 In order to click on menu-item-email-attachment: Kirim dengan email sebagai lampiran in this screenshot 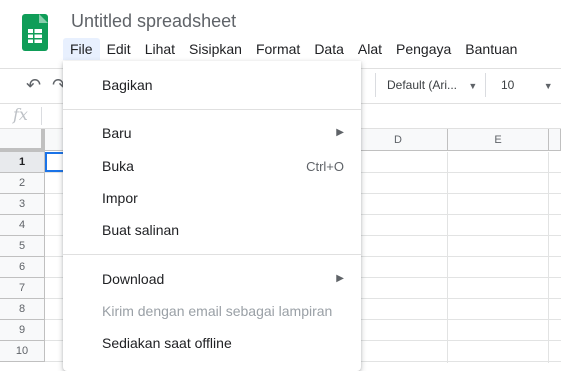, I will do `click(212, 311)`.